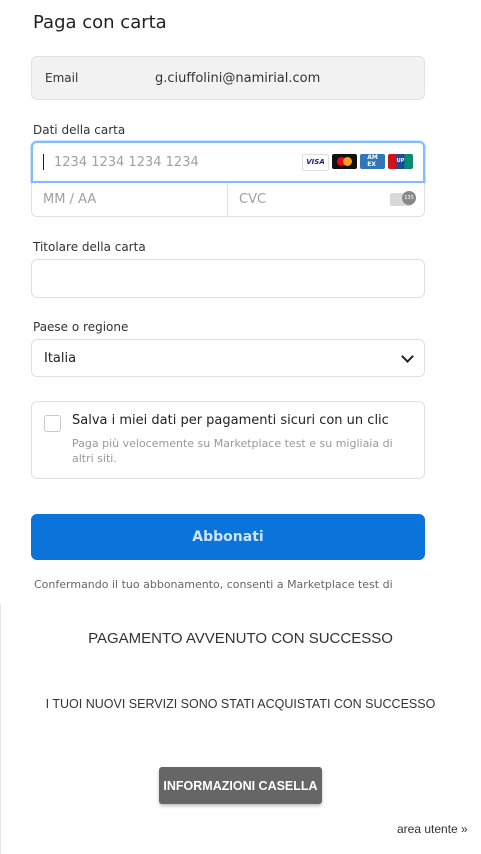 The height and width of the screenshot is (854, 481). What do you see at coordinates (240, 638) in the screenshot?
I see `success-title: PAGAMENTO AVVENUTO CON SUCCESSO` at bounding box center [240, 638].